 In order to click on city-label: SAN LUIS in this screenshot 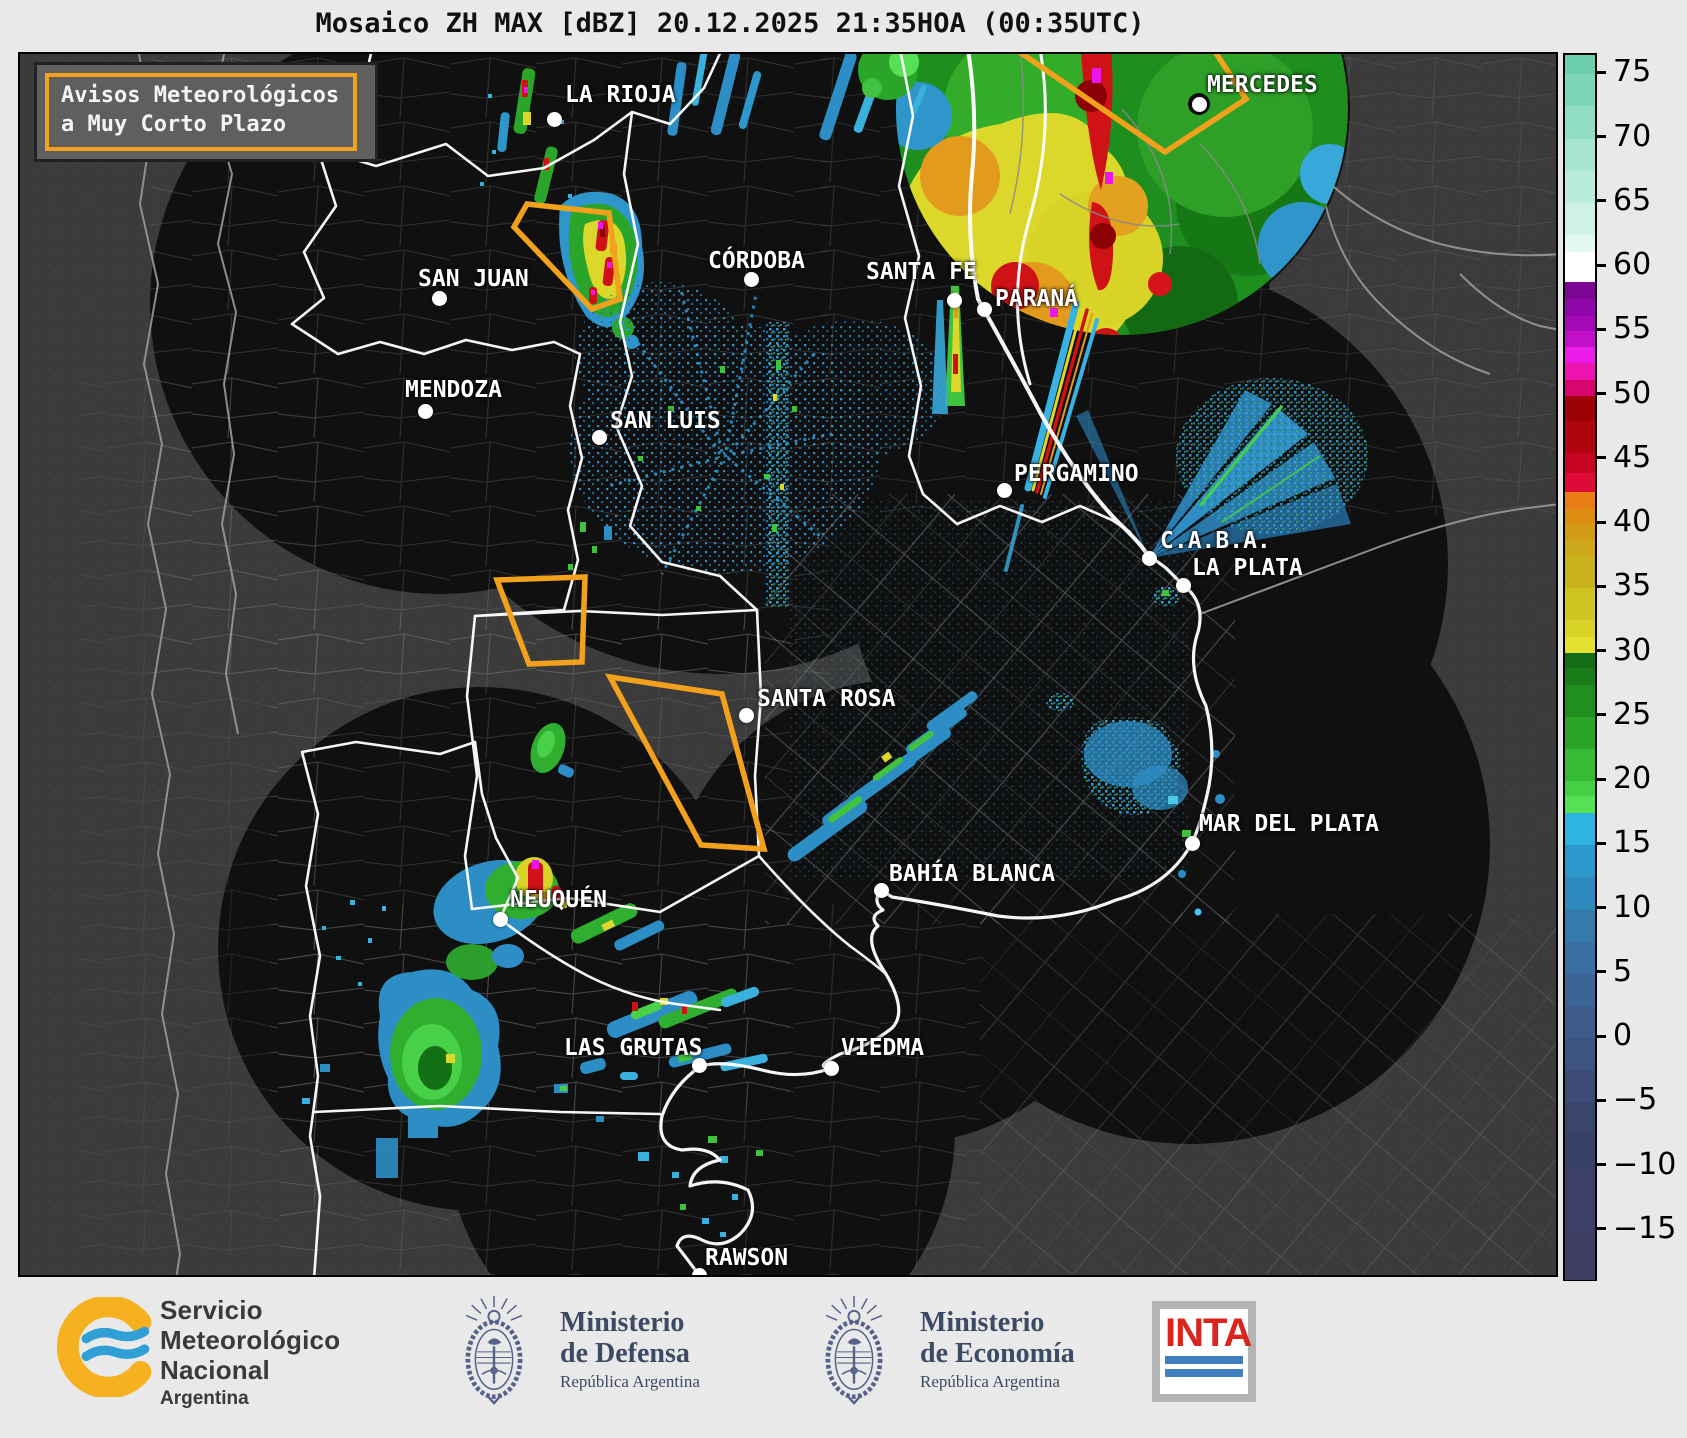, I will do `click(665, 421)`.